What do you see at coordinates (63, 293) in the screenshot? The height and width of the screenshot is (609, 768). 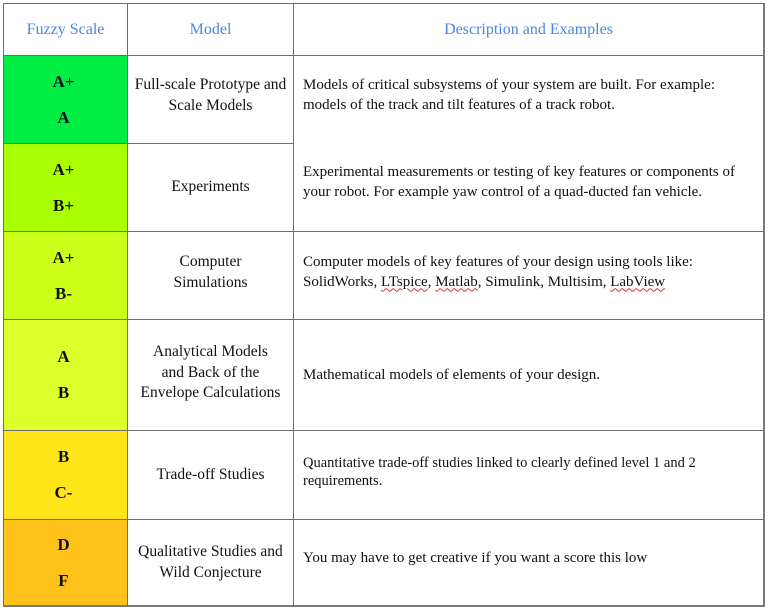 I see `grade-label: B-` at bounding box center [63, 293].